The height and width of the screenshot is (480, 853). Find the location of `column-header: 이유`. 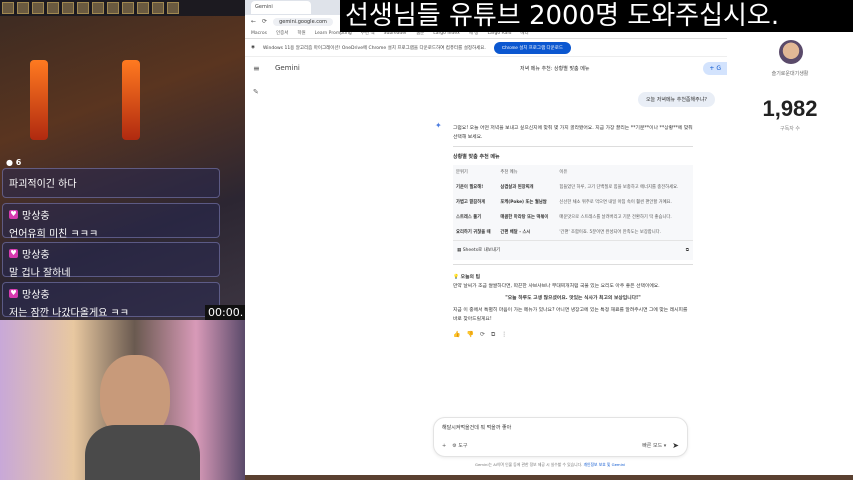

column-header: 이유 is located at coordinates (563, 172).